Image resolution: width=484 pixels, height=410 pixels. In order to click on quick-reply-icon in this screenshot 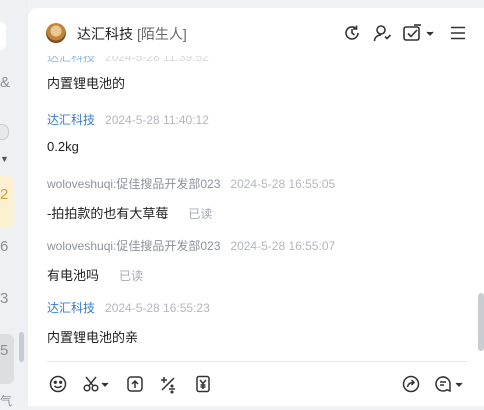, I will do `click(450, 384)`.